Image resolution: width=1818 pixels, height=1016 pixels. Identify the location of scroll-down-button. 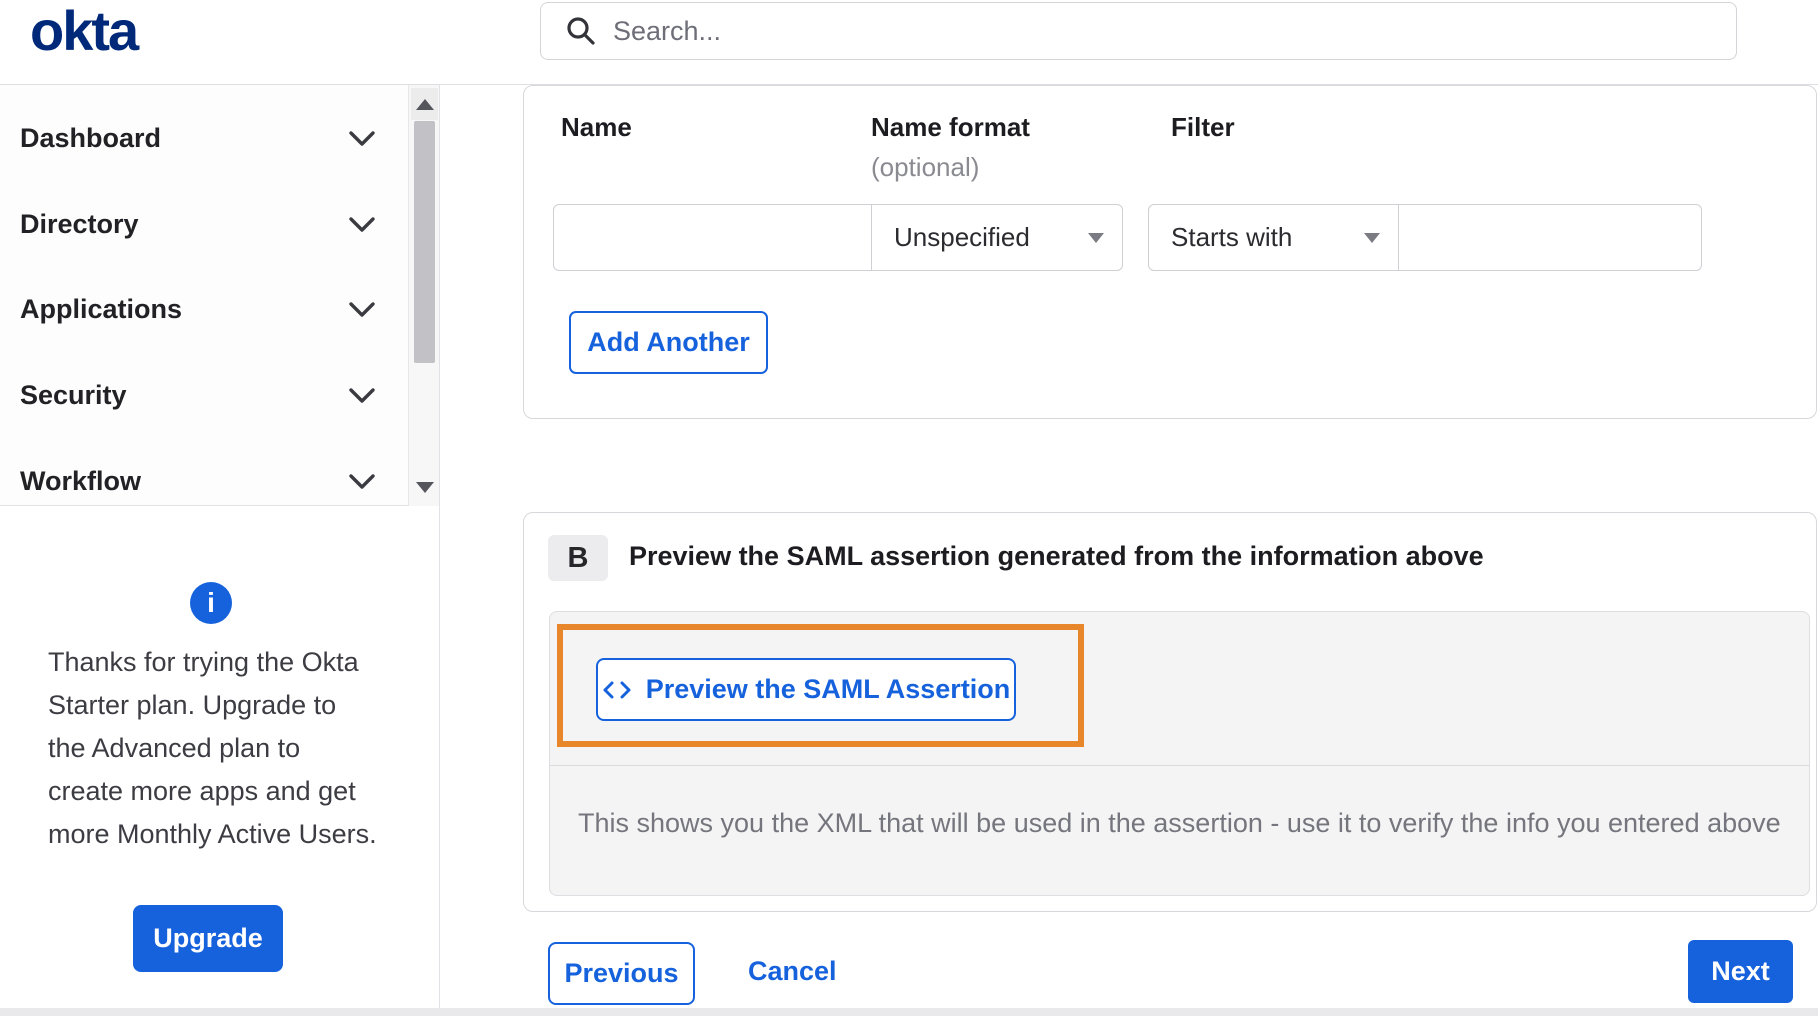
(424, 487).